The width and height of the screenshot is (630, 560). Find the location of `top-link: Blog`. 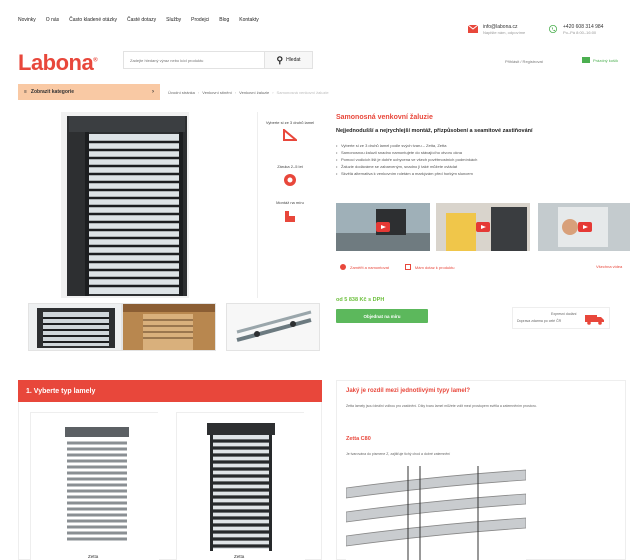

top-link: Blog is located at coordinates (224, 20).